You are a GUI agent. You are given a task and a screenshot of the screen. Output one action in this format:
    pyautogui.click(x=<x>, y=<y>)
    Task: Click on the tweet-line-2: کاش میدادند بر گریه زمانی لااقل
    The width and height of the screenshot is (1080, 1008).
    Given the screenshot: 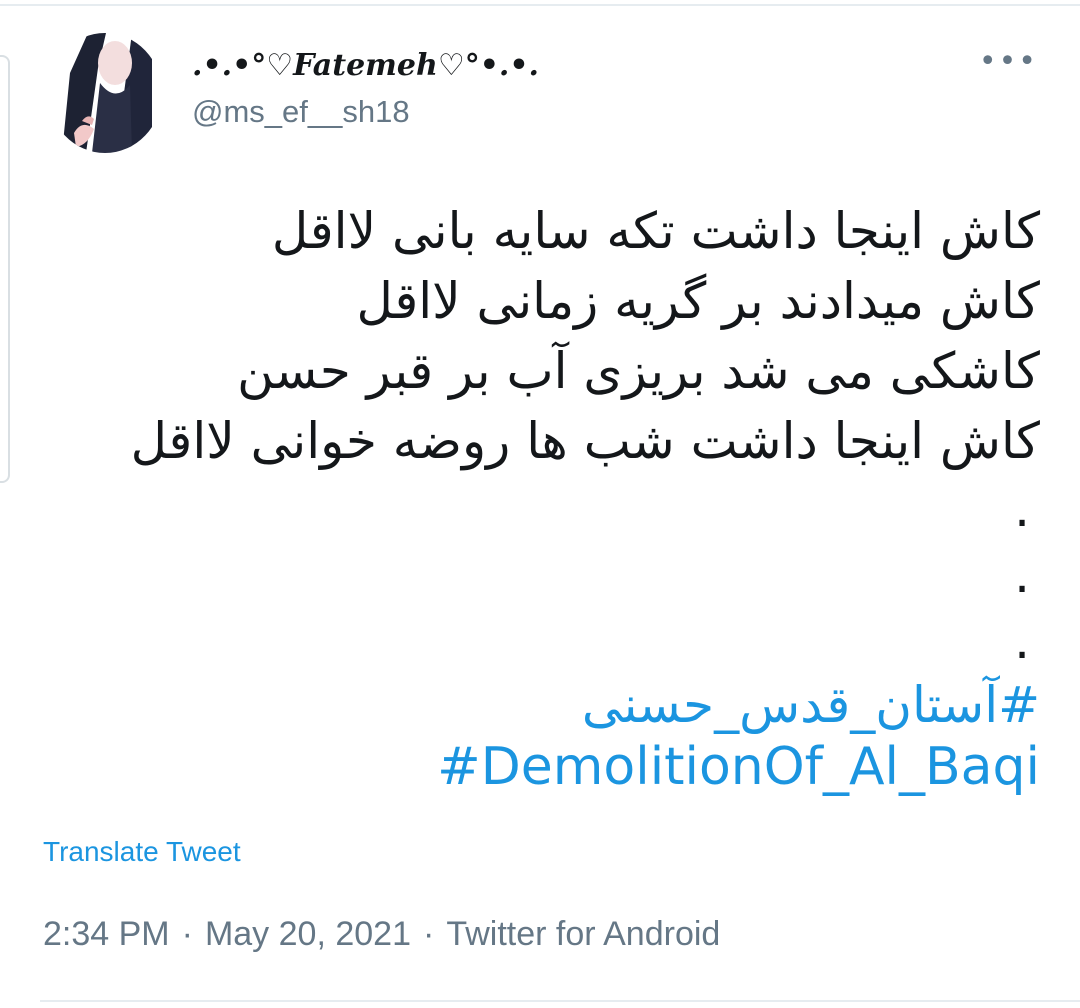 What is the action you would take?
    pyautogui.click(x=698, y=301)
    